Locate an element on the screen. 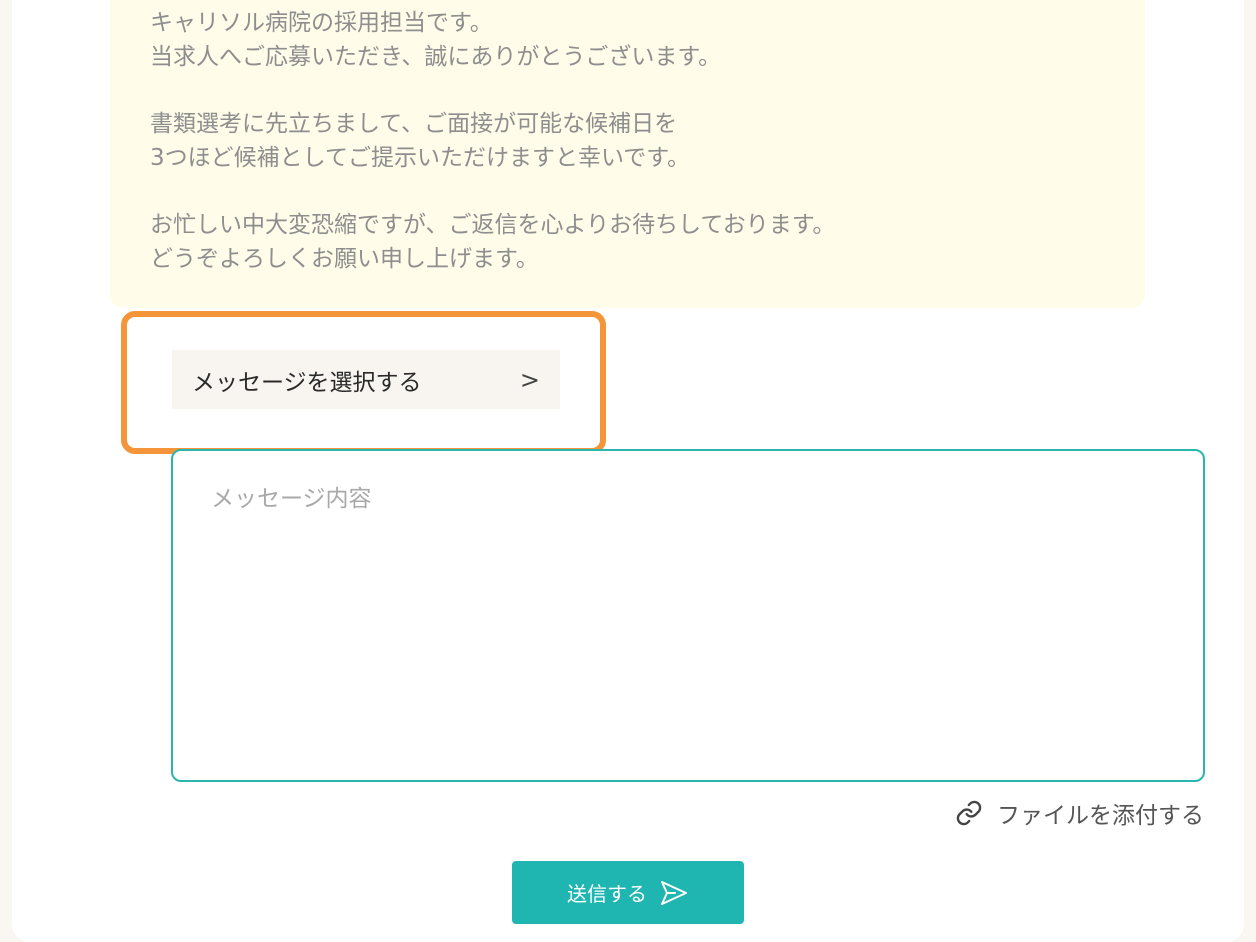 The height and width of the screenshot is (942, 1256). message-line: どうぞよろしくお願い申し上げます。 is located at coordinates (344, 259).